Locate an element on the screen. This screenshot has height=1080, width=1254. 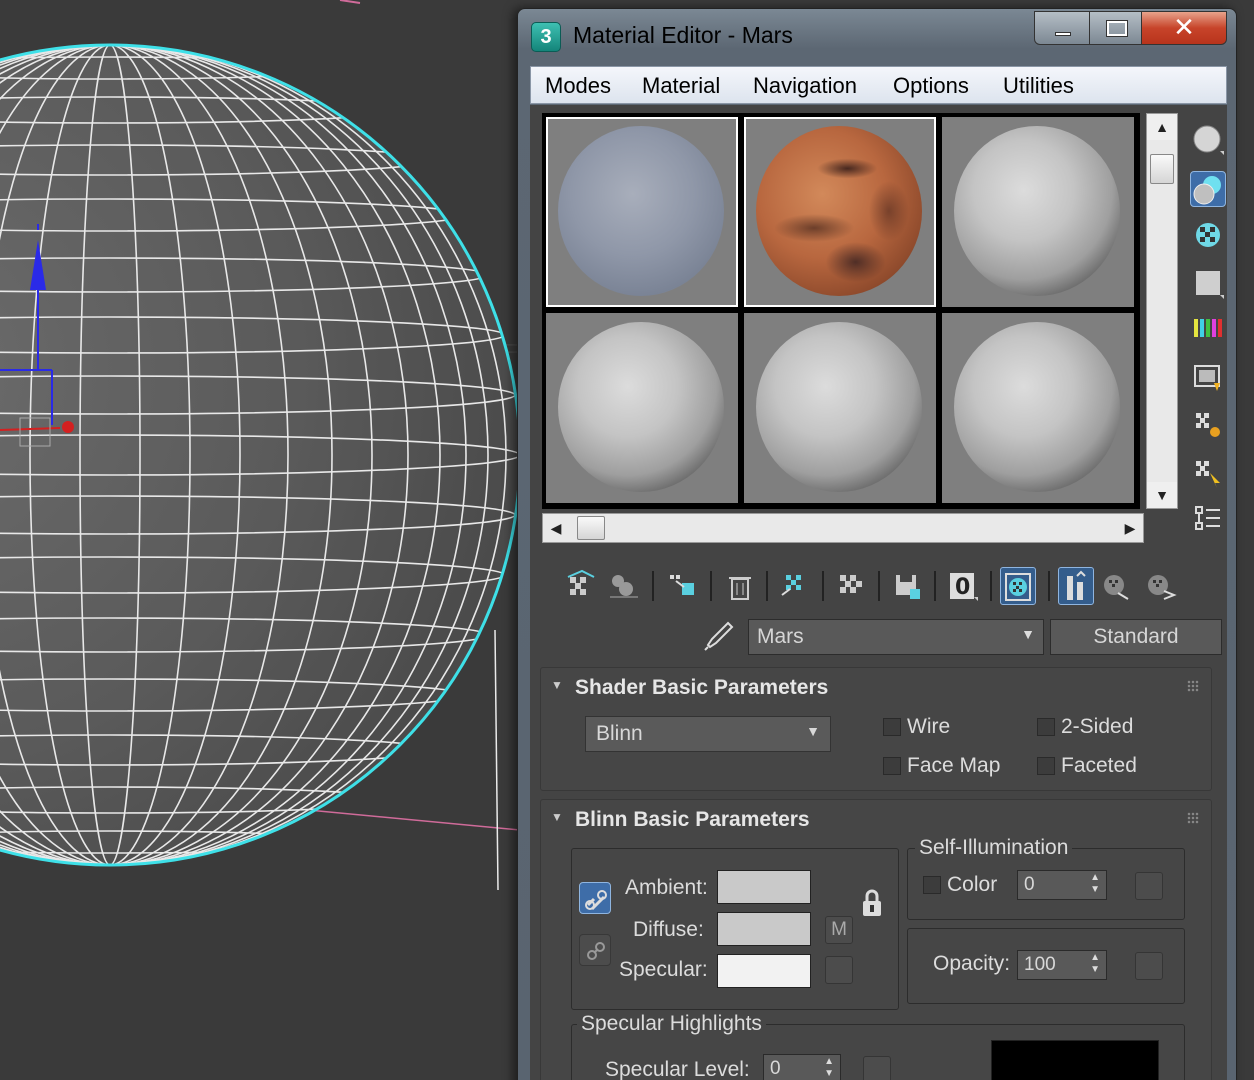
two-sided-label: 2-Sided is located at coordinates (1097, 726).